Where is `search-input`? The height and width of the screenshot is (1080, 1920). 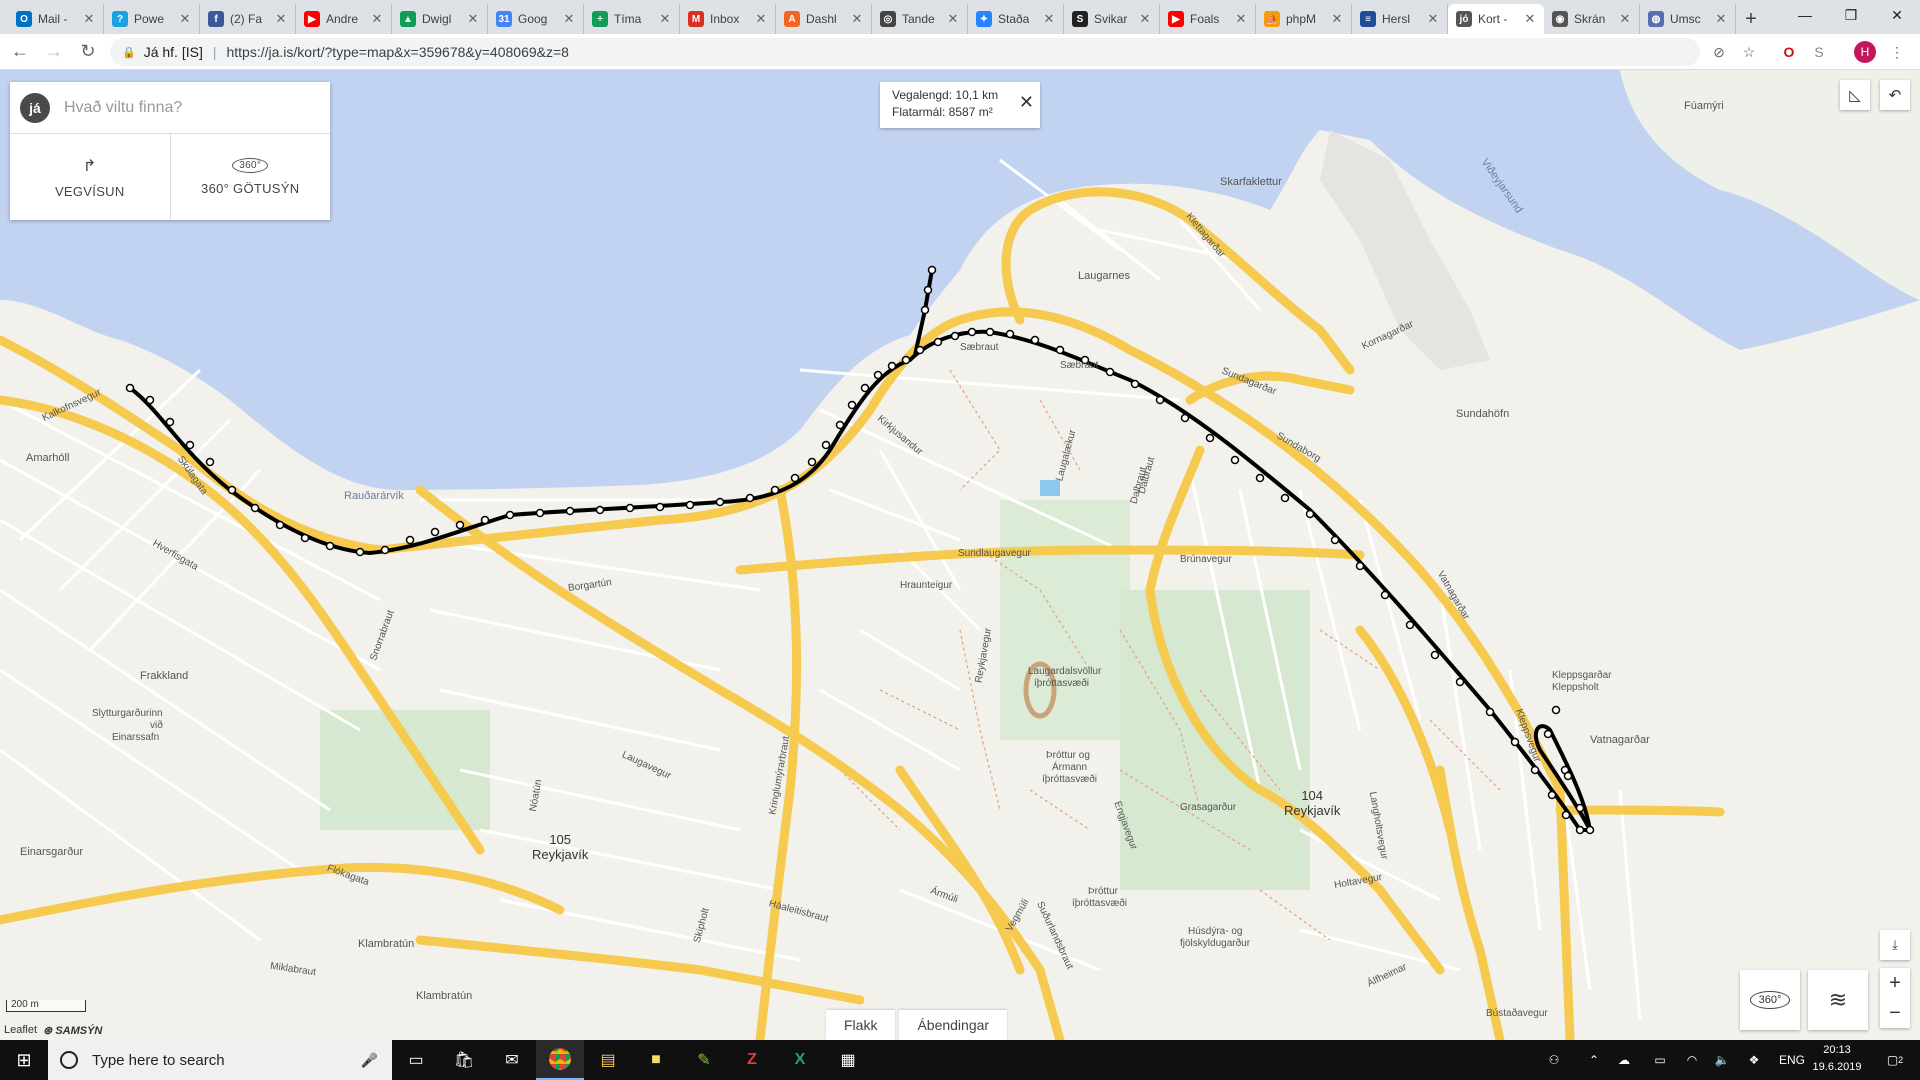
search-input is located at coordinates (184, 107).